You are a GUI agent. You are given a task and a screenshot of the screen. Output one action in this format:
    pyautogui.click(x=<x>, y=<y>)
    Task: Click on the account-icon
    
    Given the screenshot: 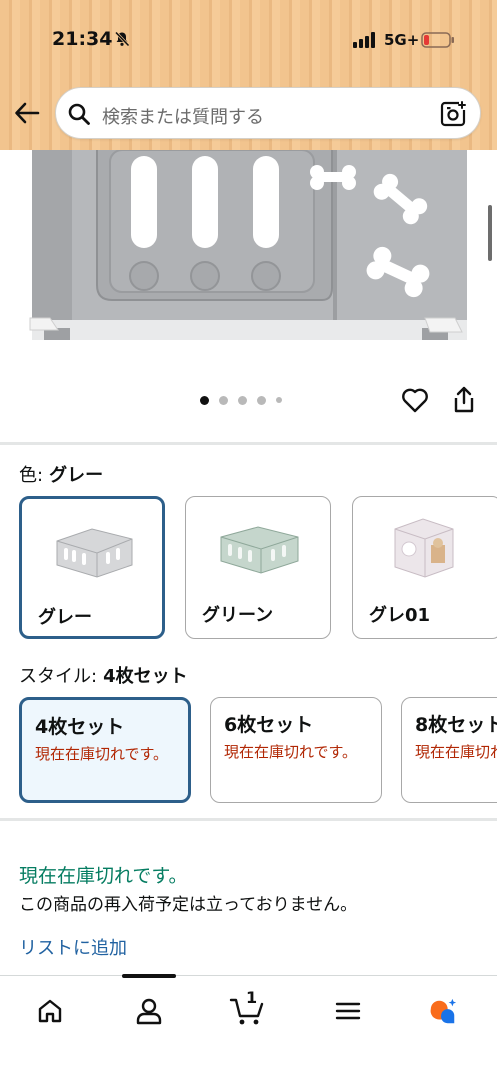 What is the action you would take?
    pyautogui.click(x=149, y=1011)
    